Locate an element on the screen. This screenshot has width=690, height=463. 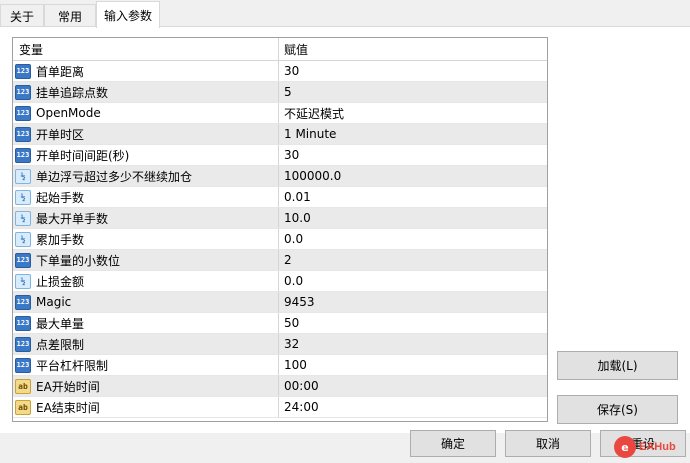
variable-value: 2 is located at coordinates (288, 260).